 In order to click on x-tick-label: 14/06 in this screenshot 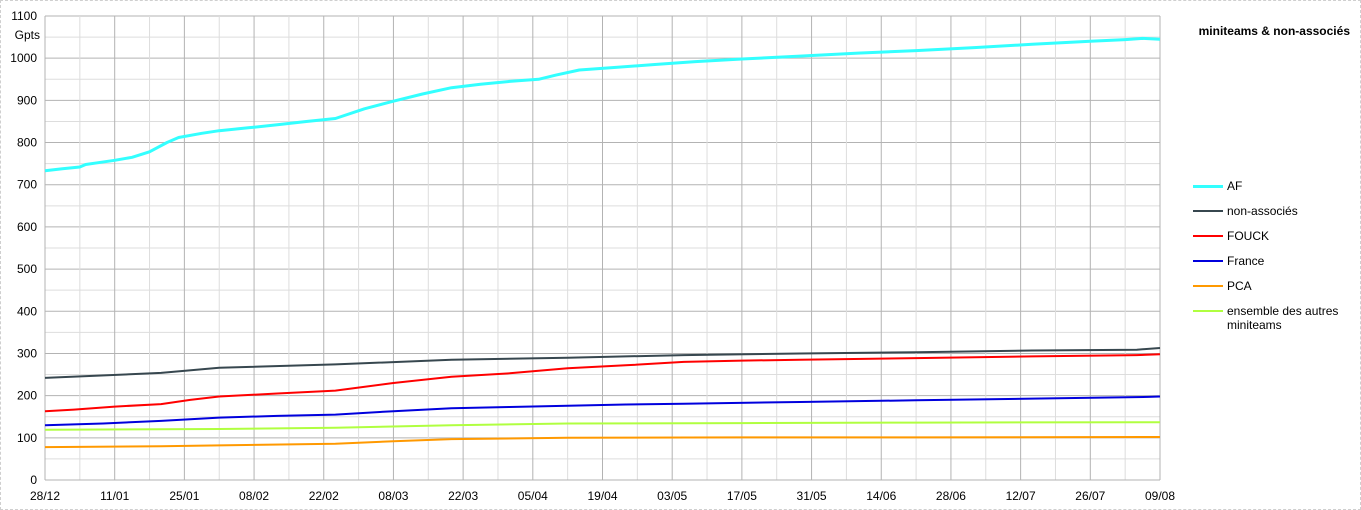, I will do `click(881, 496)`.